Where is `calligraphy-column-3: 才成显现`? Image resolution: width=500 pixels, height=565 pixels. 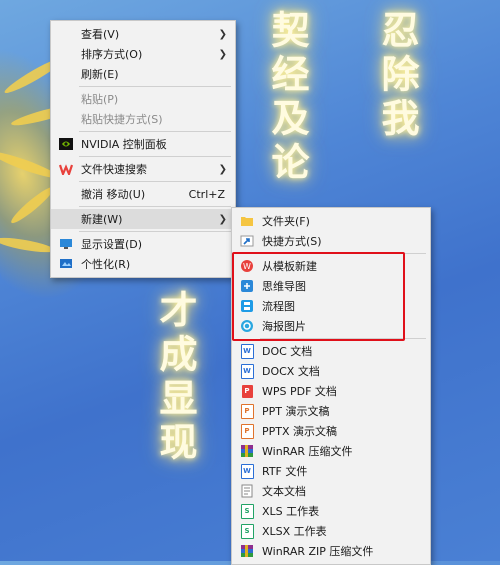
calligraphy-column-3: 才成显现 is located at coordinates (175, 378).